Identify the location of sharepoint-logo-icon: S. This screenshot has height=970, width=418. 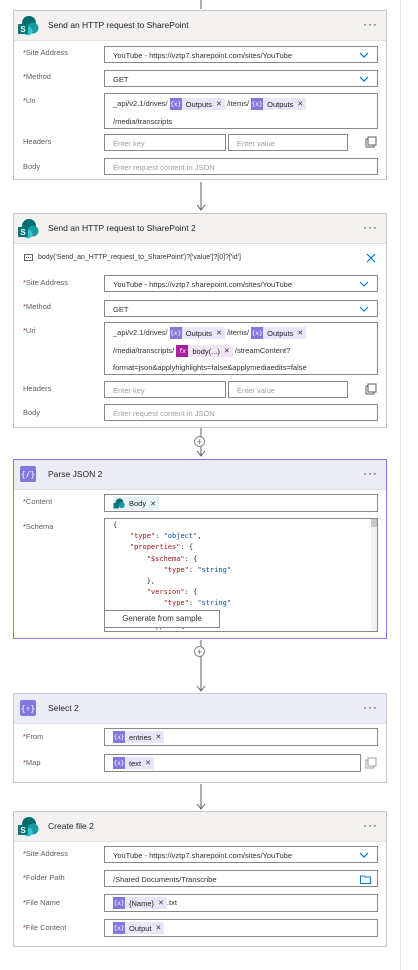
(28, 26).